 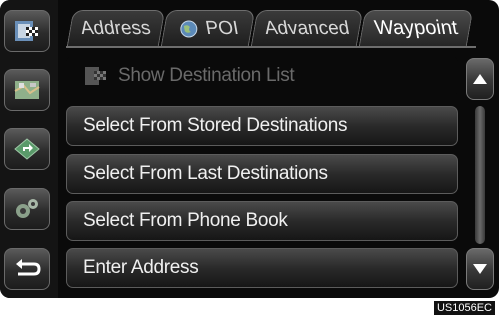 I want to click on list-item-label: Enter Address, so click(x=141, y=267).